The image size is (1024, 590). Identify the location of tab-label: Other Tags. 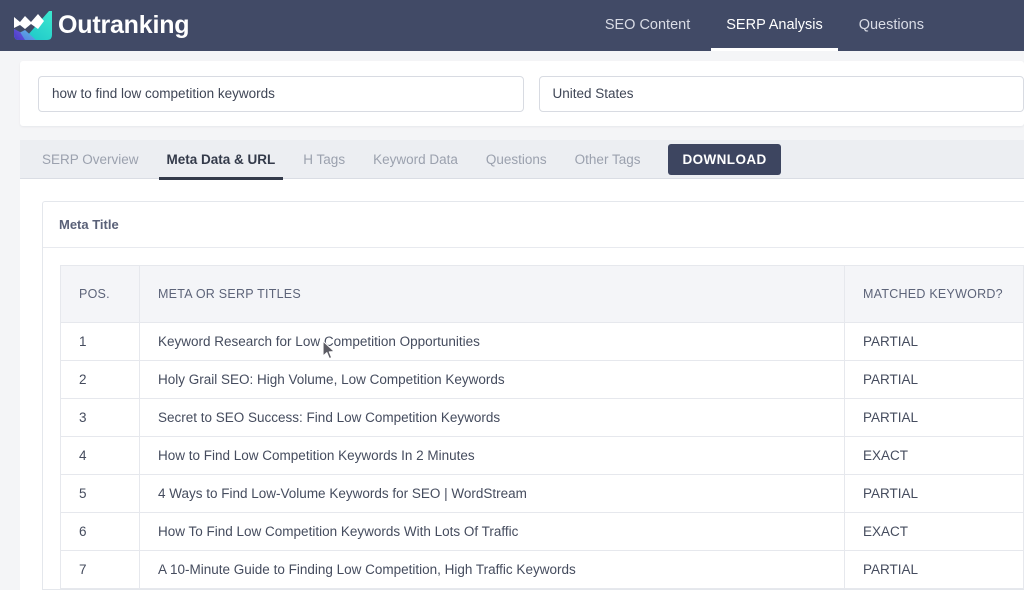
(608, 159).